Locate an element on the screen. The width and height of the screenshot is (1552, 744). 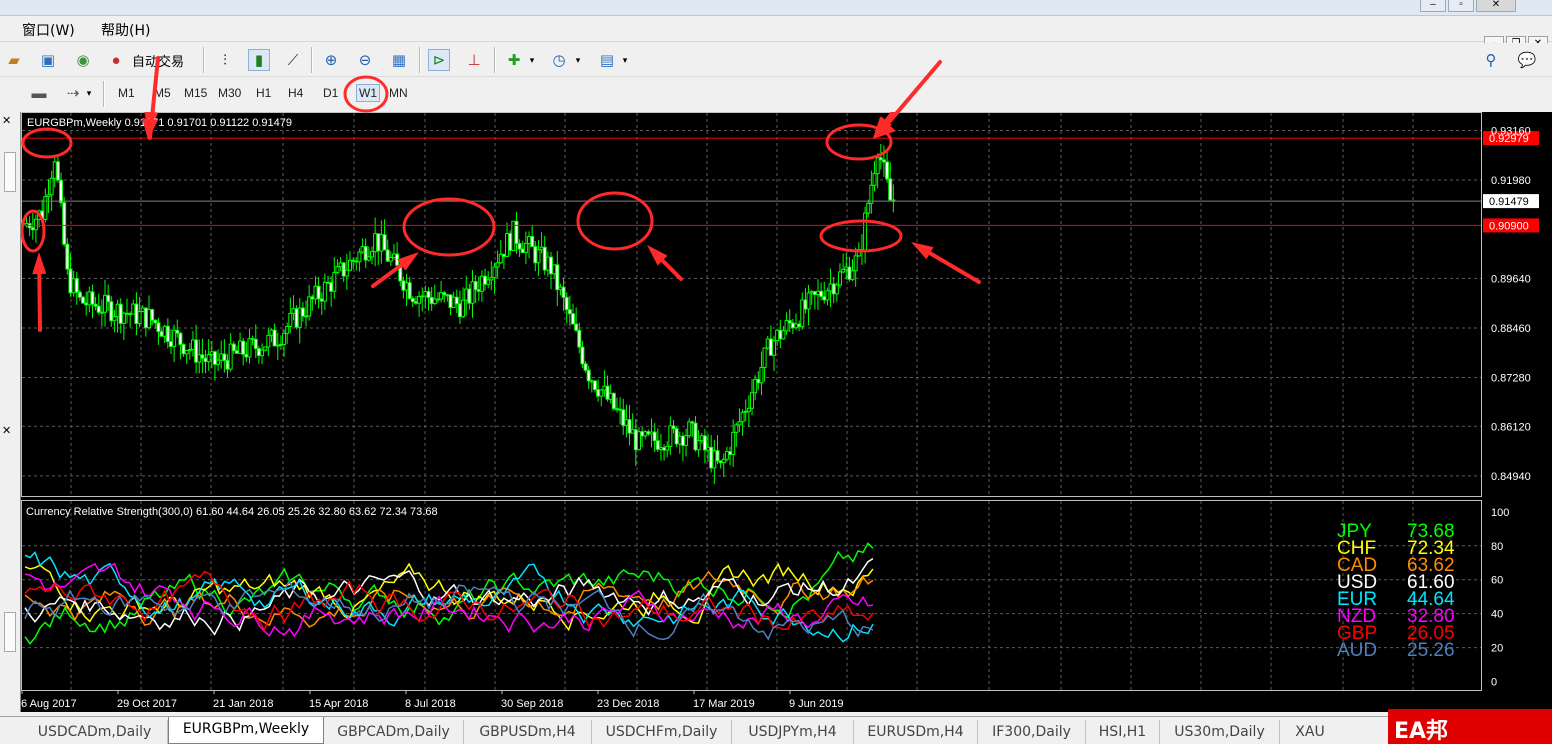
tab-if300: IF300,Daily is located at coordinates (1032, 732).